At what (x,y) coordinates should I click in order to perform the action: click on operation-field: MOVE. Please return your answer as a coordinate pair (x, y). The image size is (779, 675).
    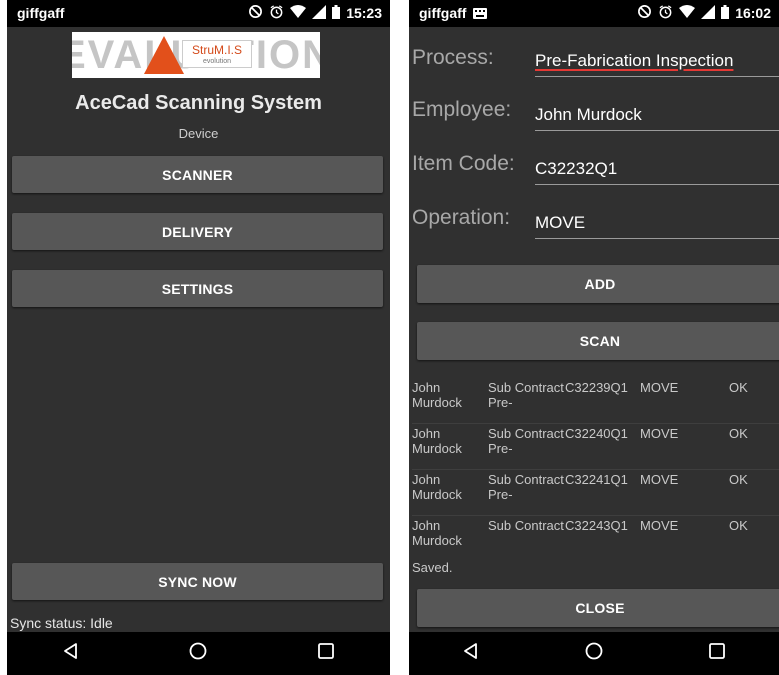
    Looking at the image, I should click on (657, 226).